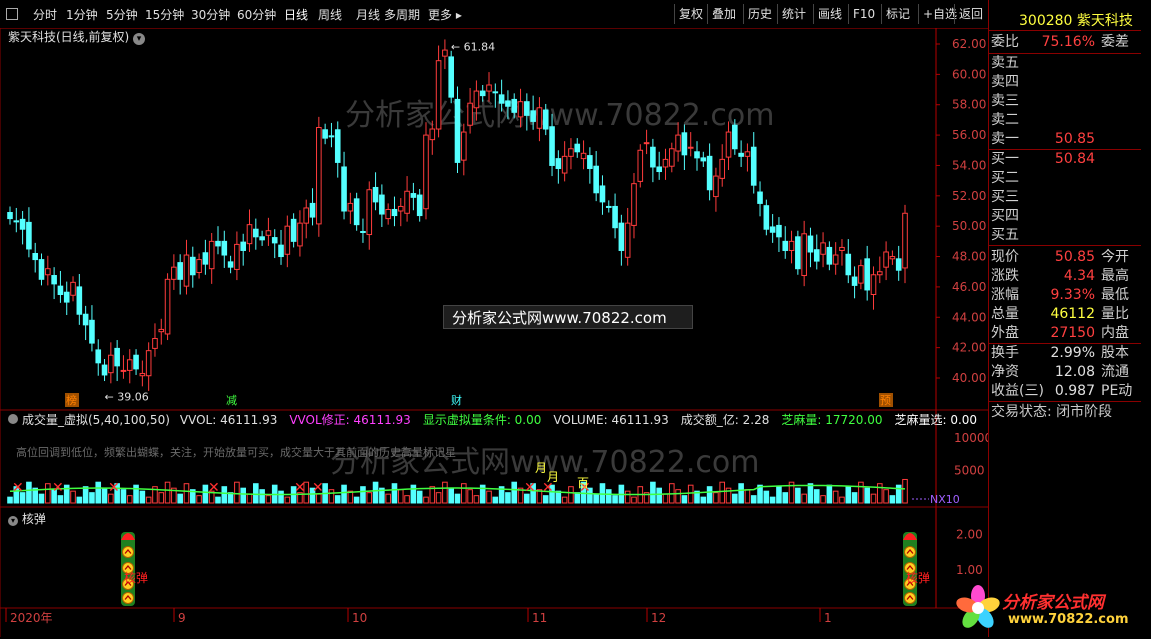 The width and height of the screenshot is (1151, 639). I want to click on price-tick: 42.00, so click(969, 348).